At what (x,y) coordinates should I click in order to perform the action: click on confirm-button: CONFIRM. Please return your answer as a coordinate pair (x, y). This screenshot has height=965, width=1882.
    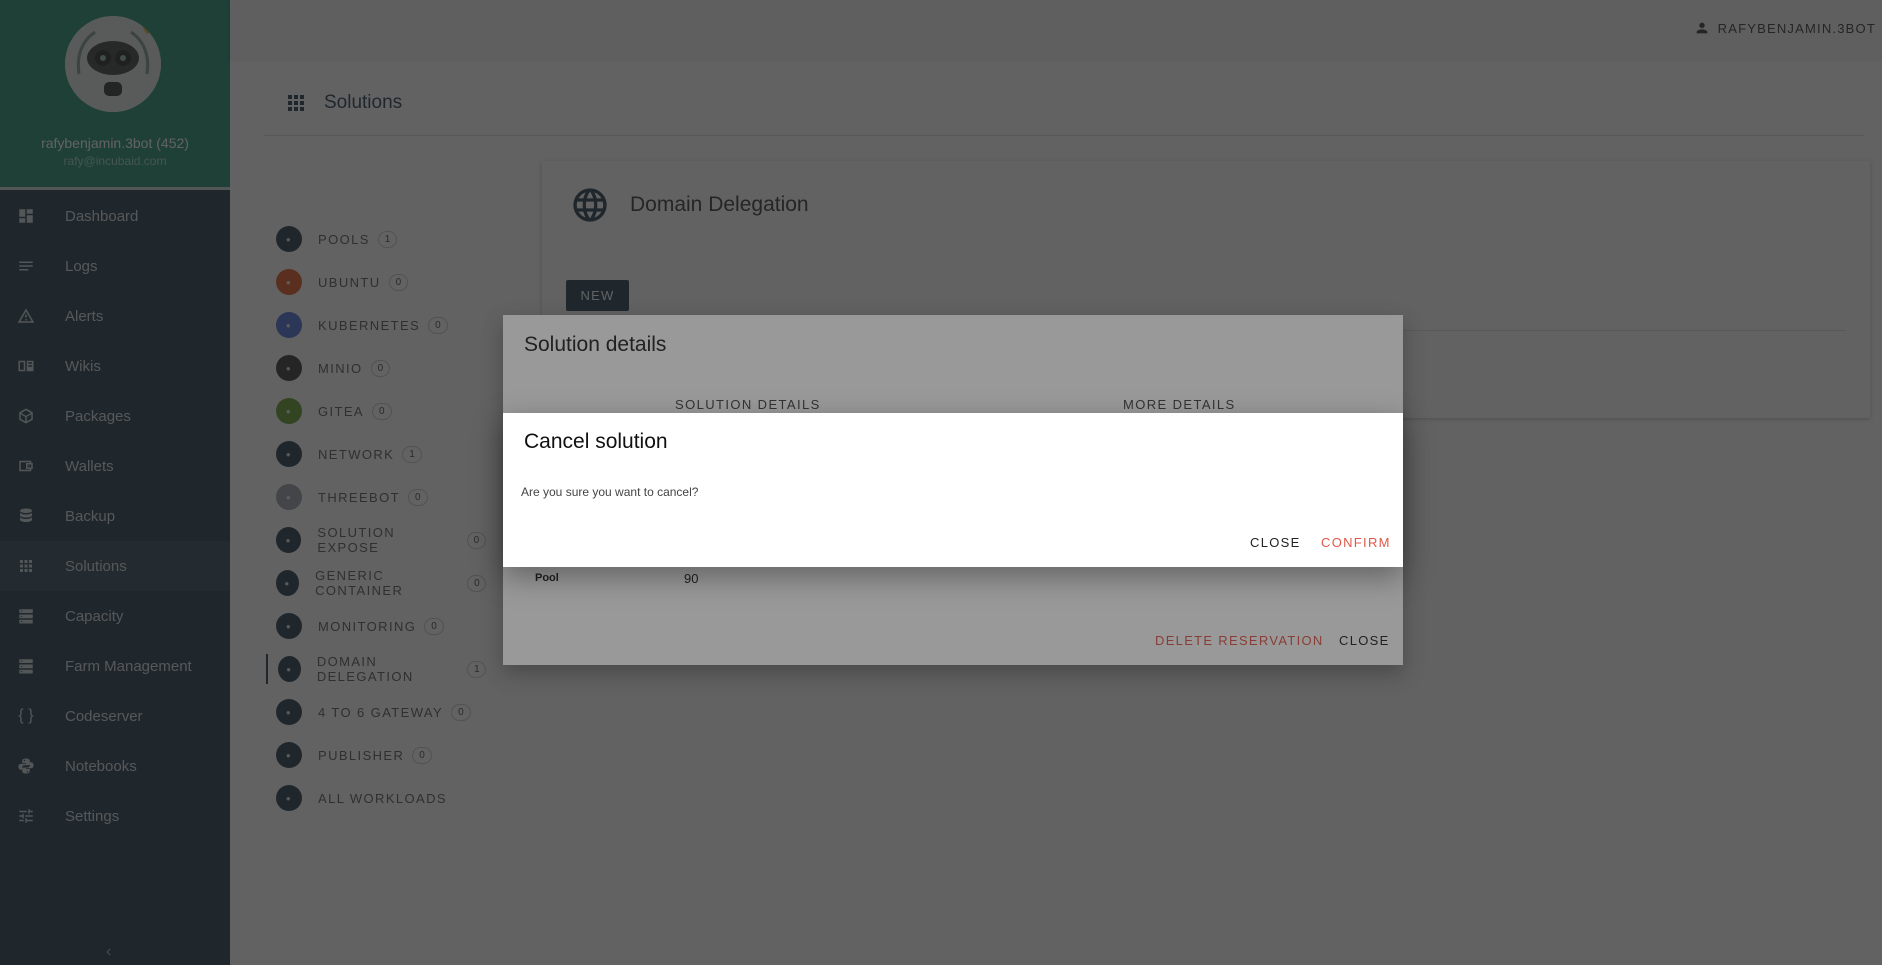
    Looking at the image, I should click on (1356, 542).